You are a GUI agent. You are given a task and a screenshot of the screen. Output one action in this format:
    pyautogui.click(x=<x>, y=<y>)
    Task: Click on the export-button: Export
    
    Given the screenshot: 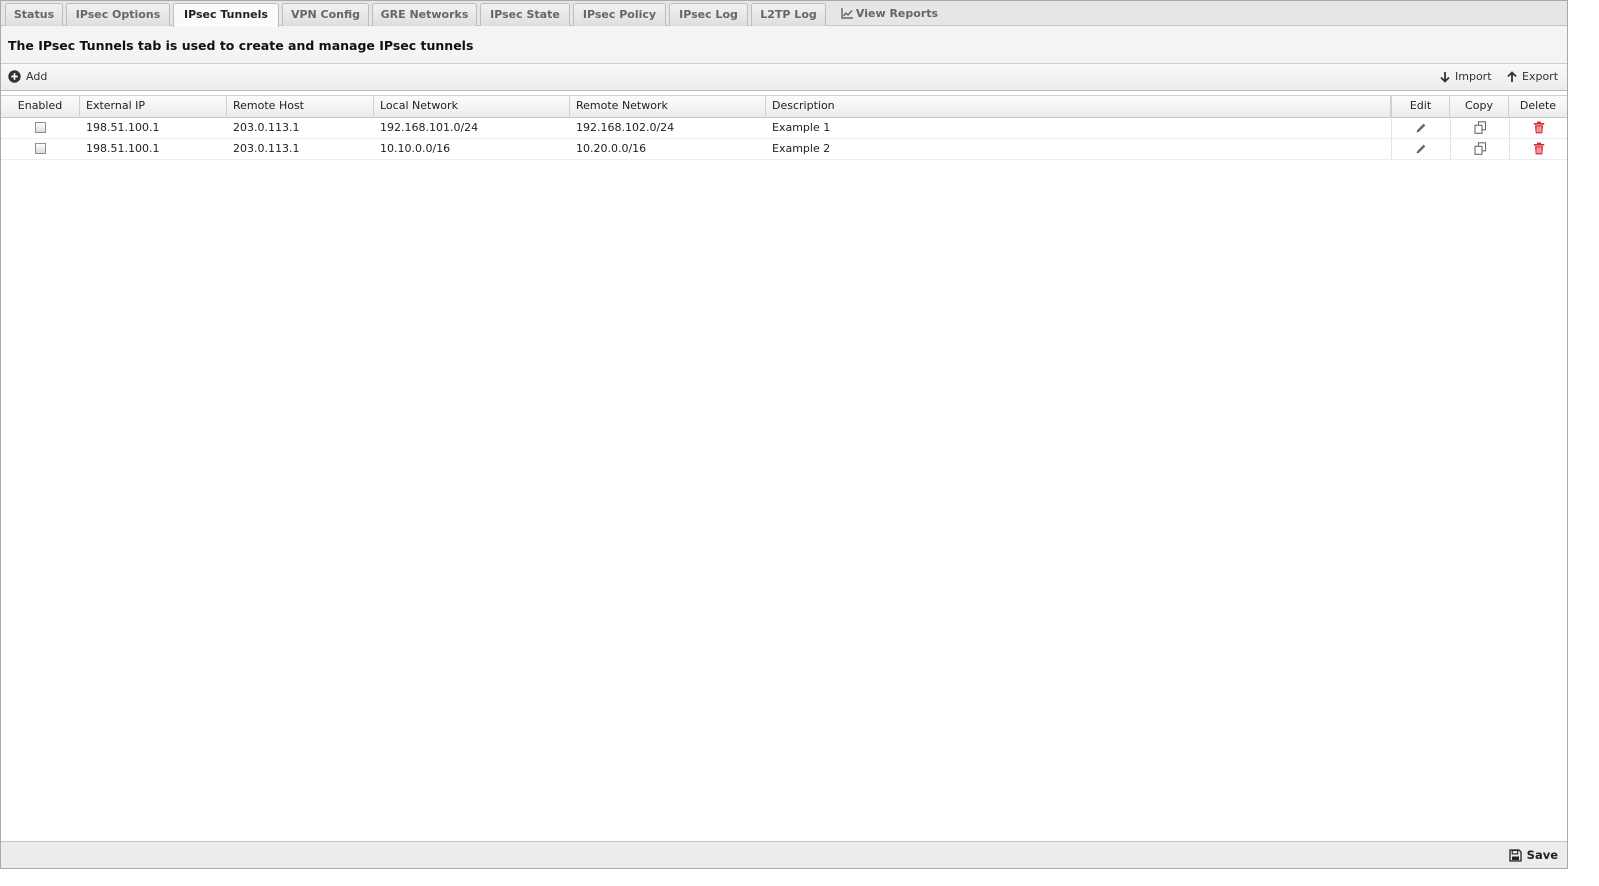 What is the action you would take?
    pyautogui.click(x=1532, y=78)
    